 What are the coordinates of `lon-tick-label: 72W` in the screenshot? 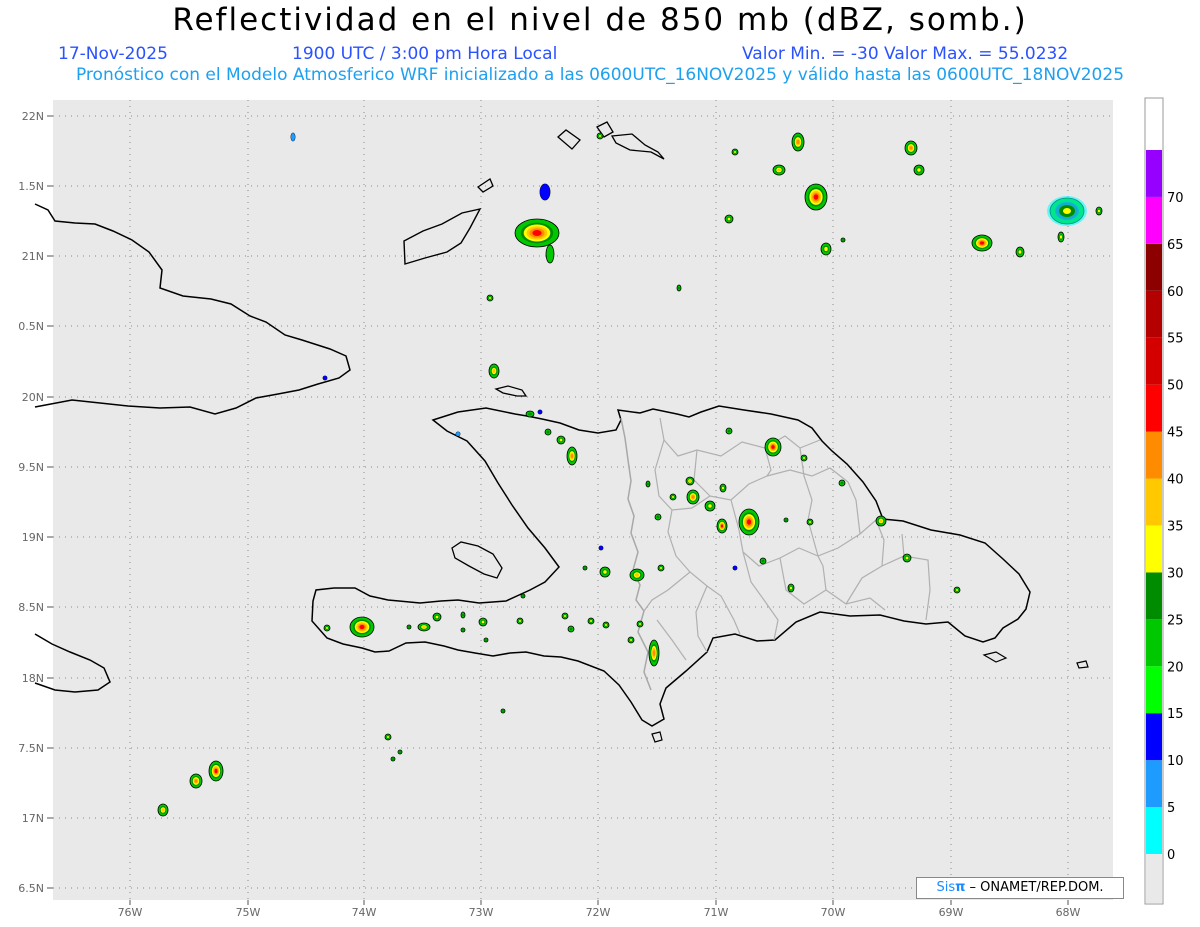 It's located at (598, 912).